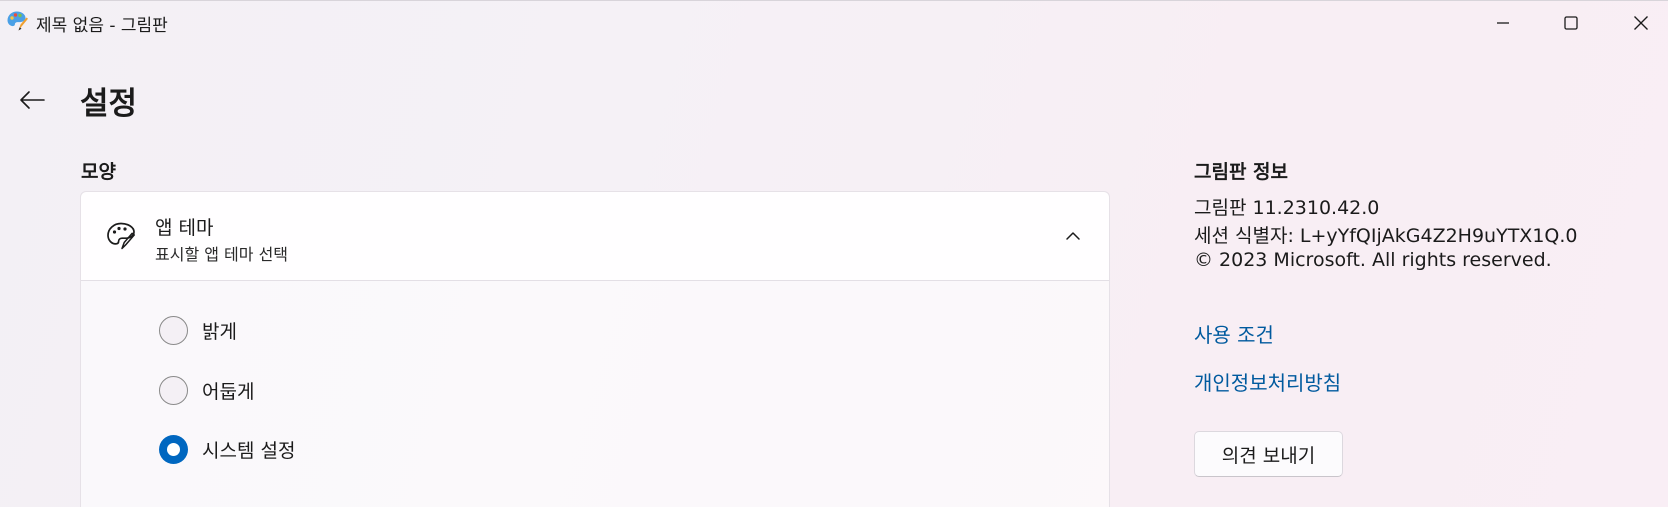  What do you see at coordinates (198, 330) in the screenshot?
I see `theme-option-light: 밝게` at bounding box center [198, 330].